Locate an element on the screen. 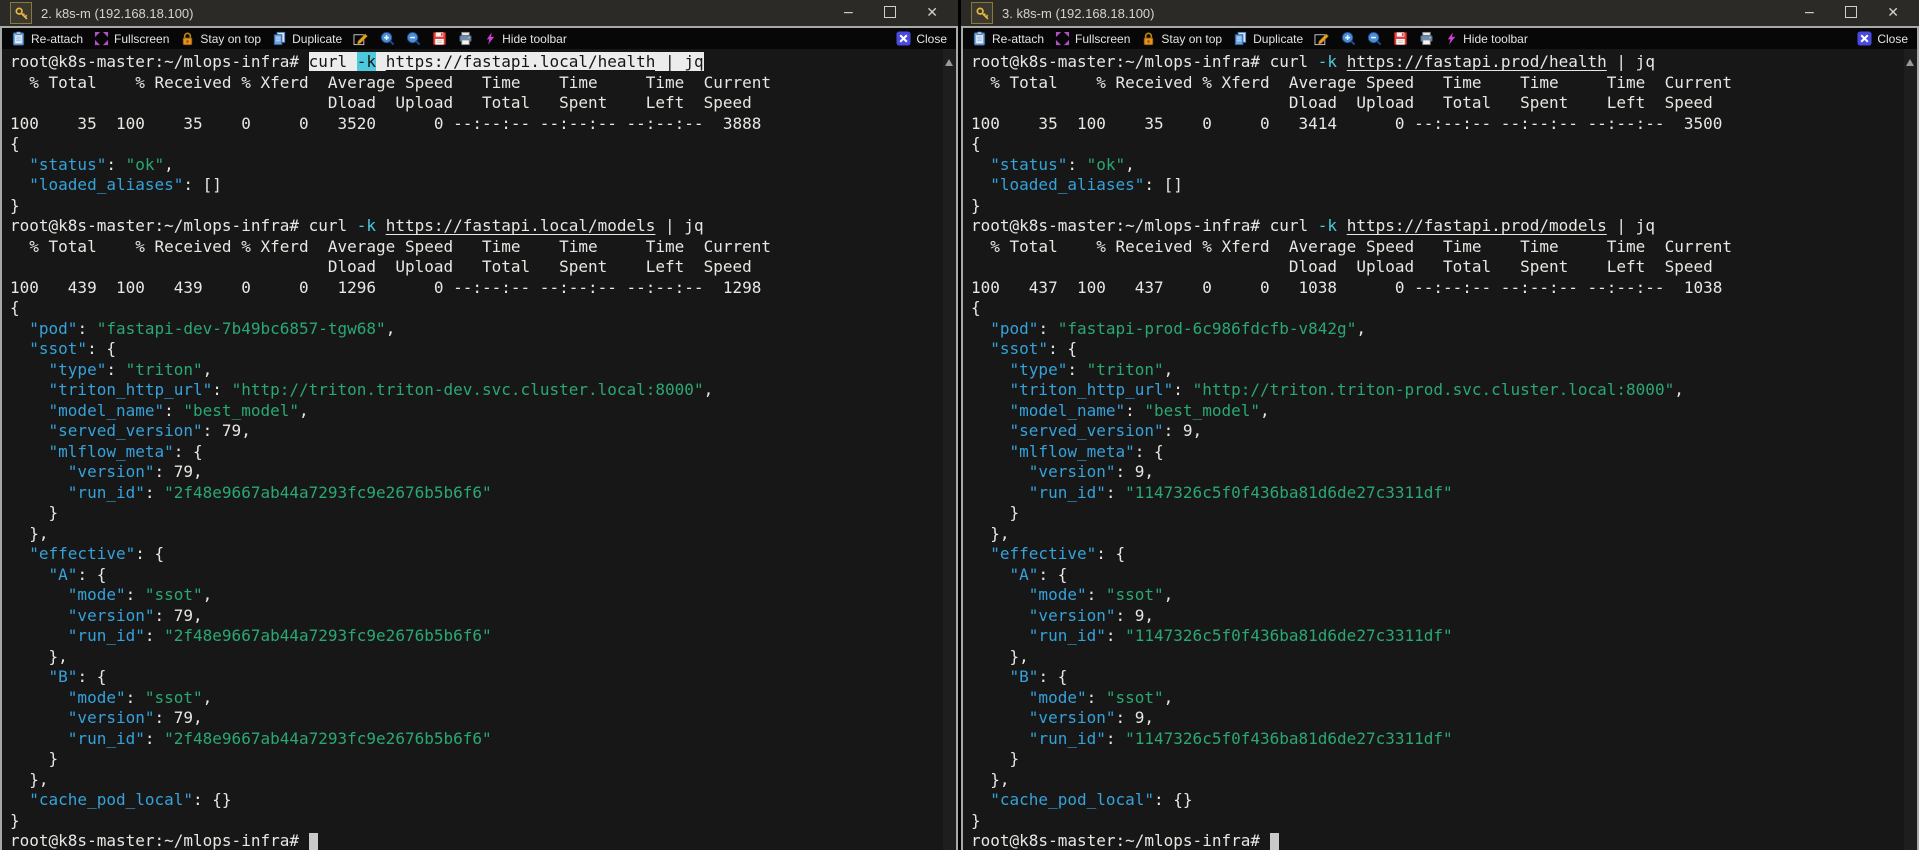 The image size is (1919, 850). window-title: 2. k8s-m (192.168.18.100) is located at coordinates (117, 13).